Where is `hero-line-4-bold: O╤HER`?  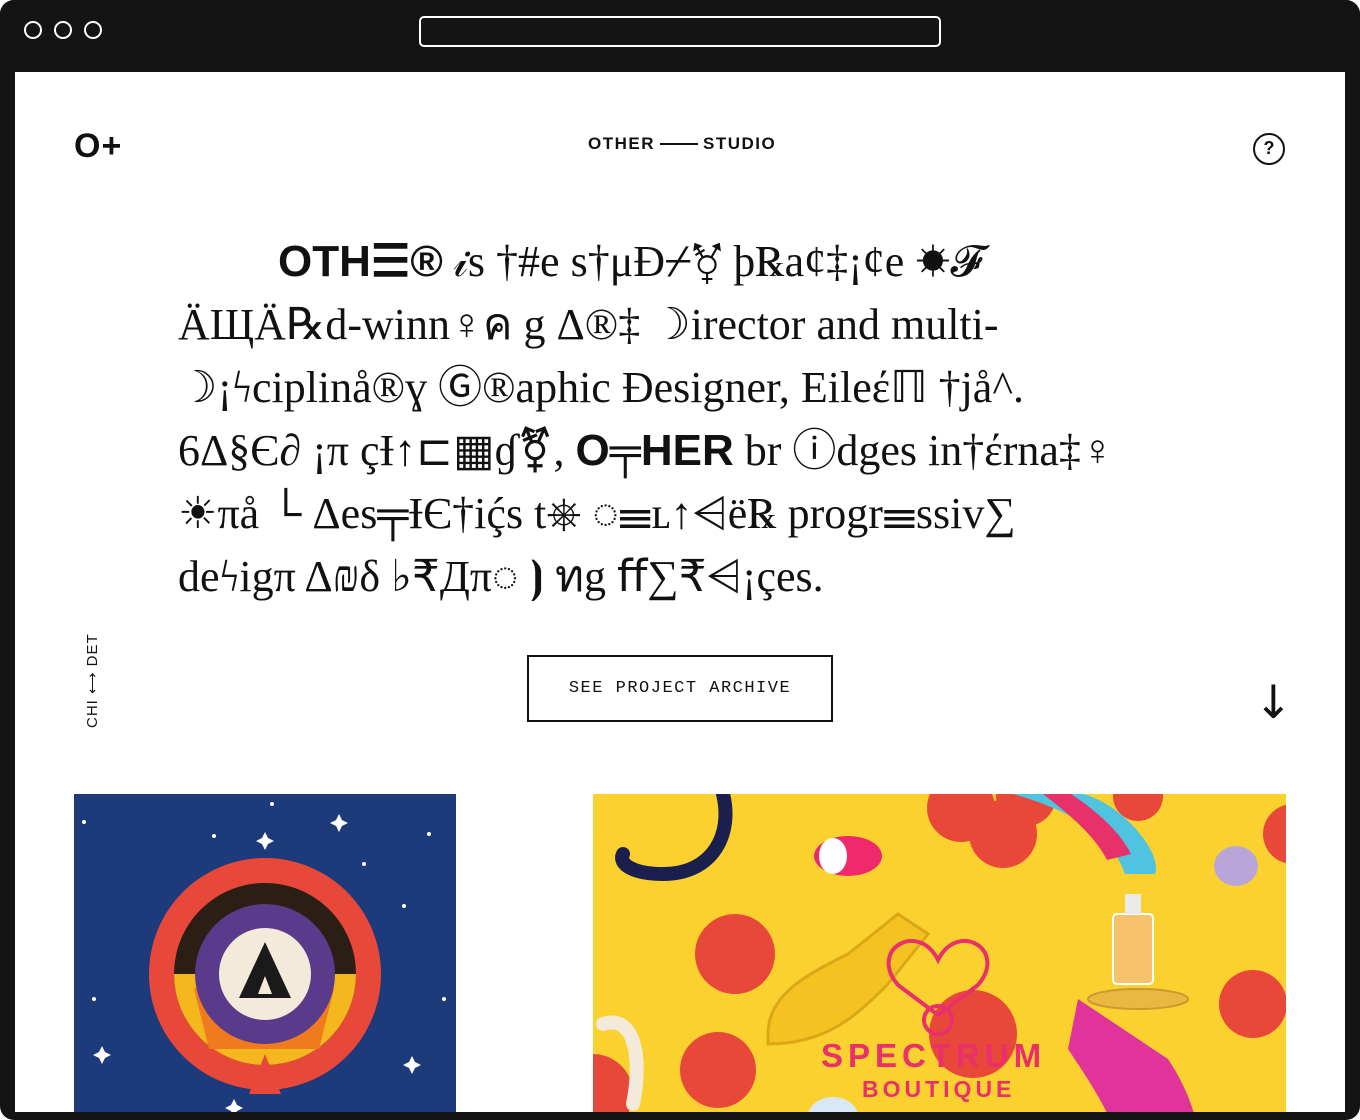 hero-line-4-bold: O╤HER is located at coordinates (654, 450).